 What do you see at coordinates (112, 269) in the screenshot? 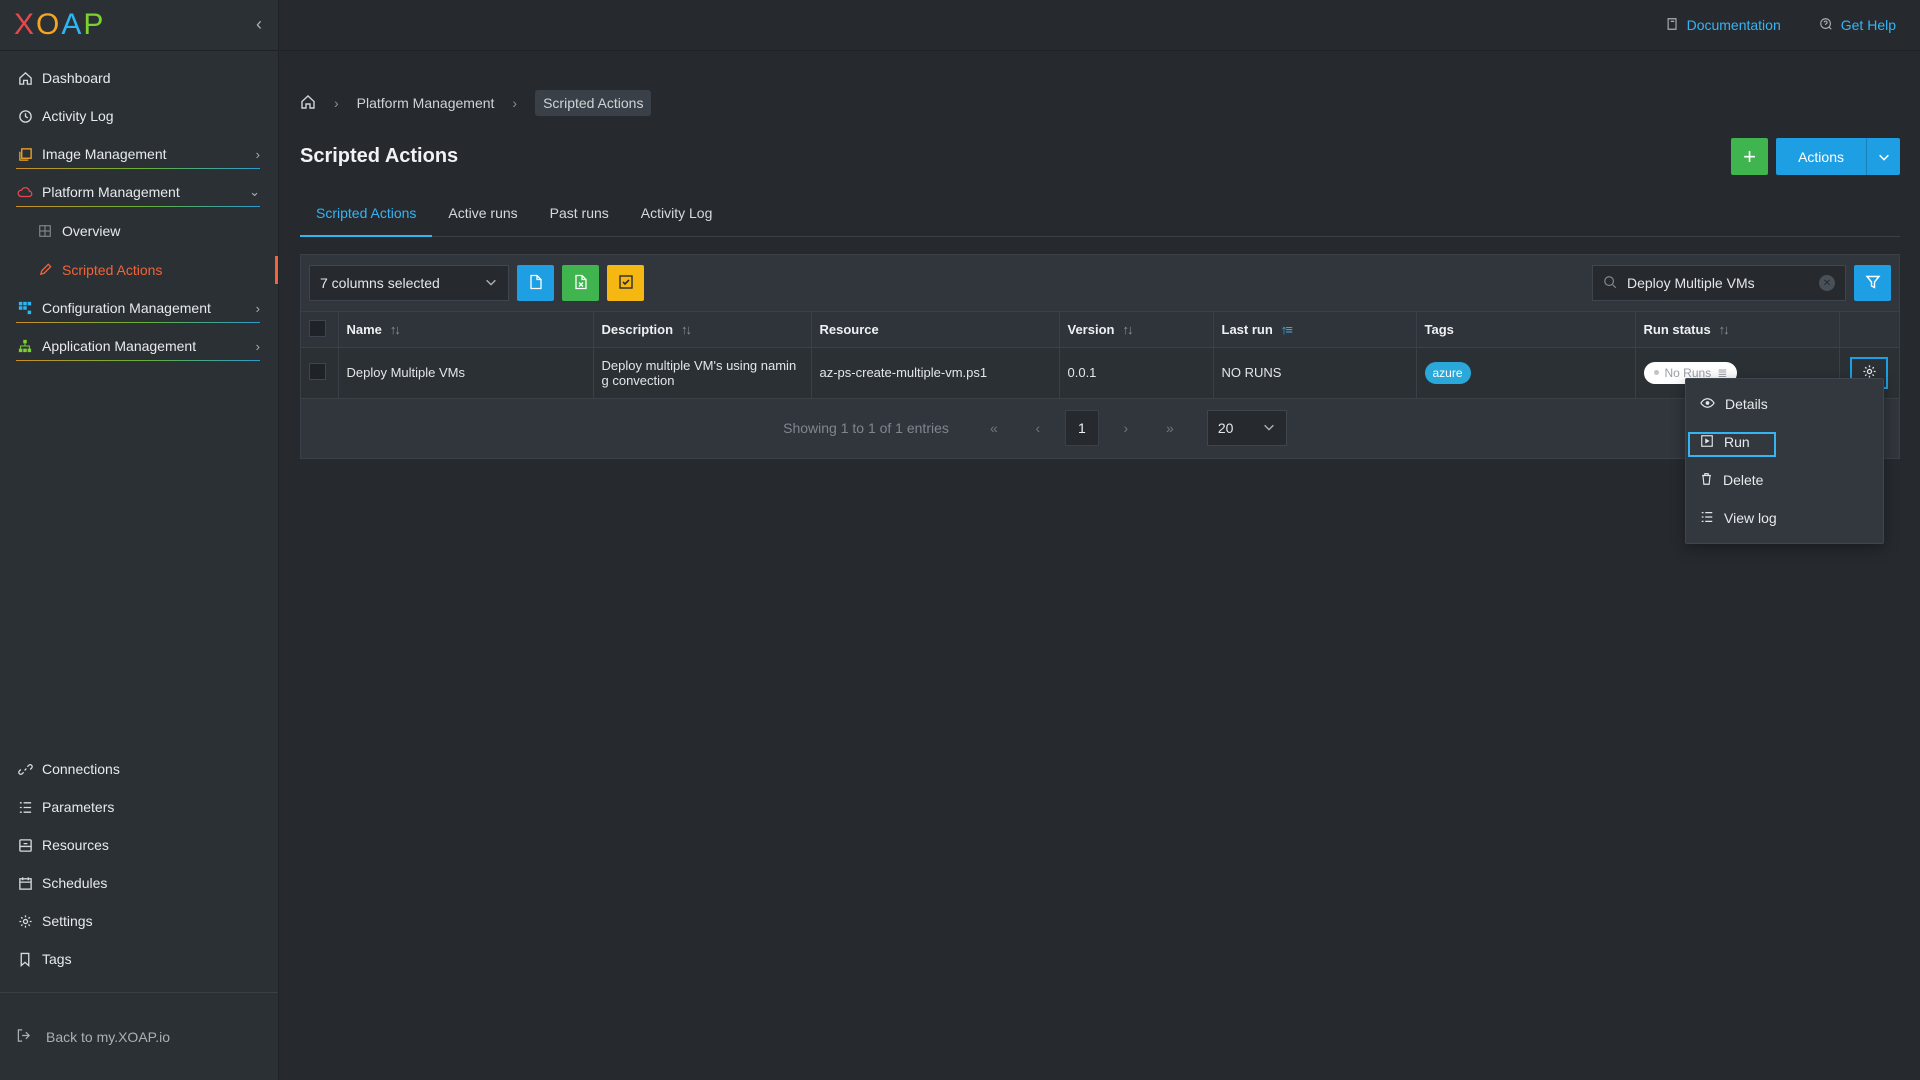
I see `sidebar-item-label: Scripted Actions` at bounding box center [112, 269].